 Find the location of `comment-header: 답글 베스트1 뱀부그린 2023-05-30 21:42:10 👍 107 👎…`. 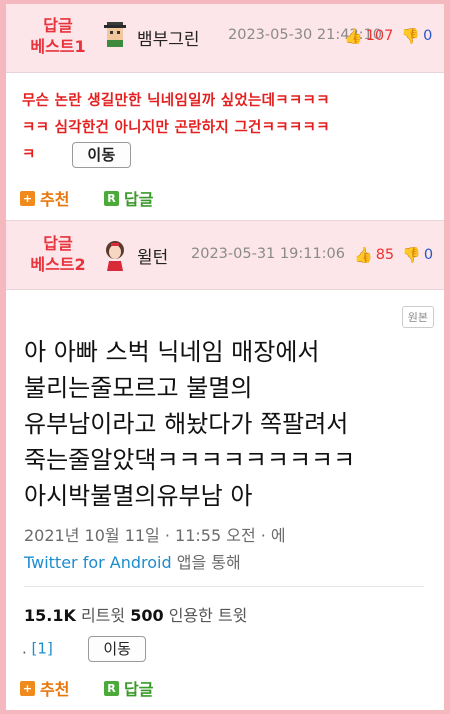

comment-header: 답글 베스트1 뱀부그린 2023-05-30 21:42:10 👍 107 👎… is located at coordinates (225, 38).